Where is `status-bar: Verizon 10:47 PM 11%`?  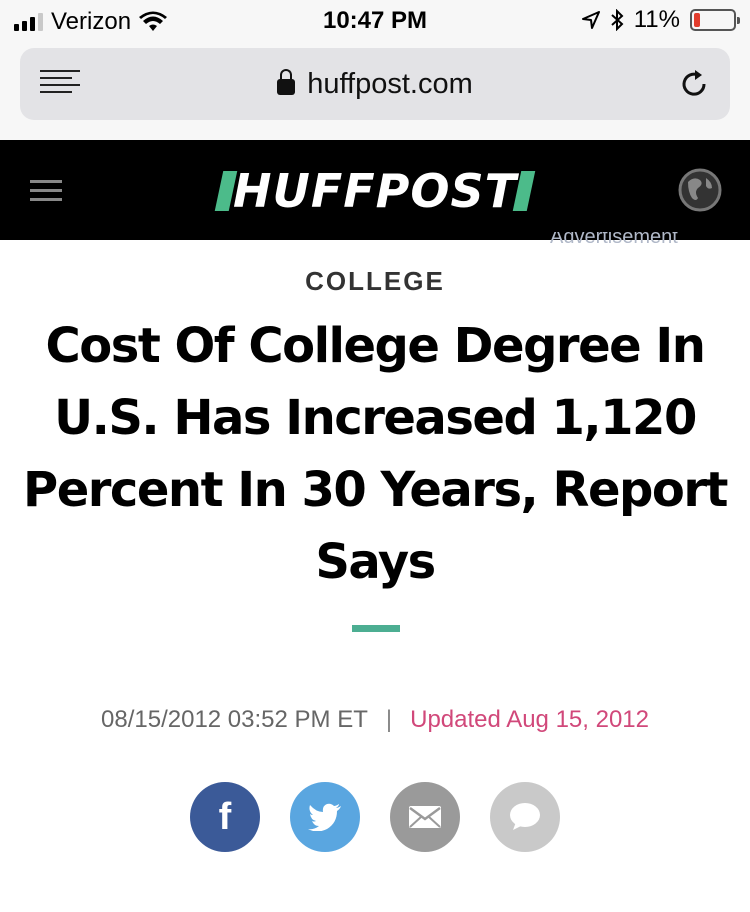 status-bar: Verizon 10:47 PM 11% is located at coordinates (375, 20).